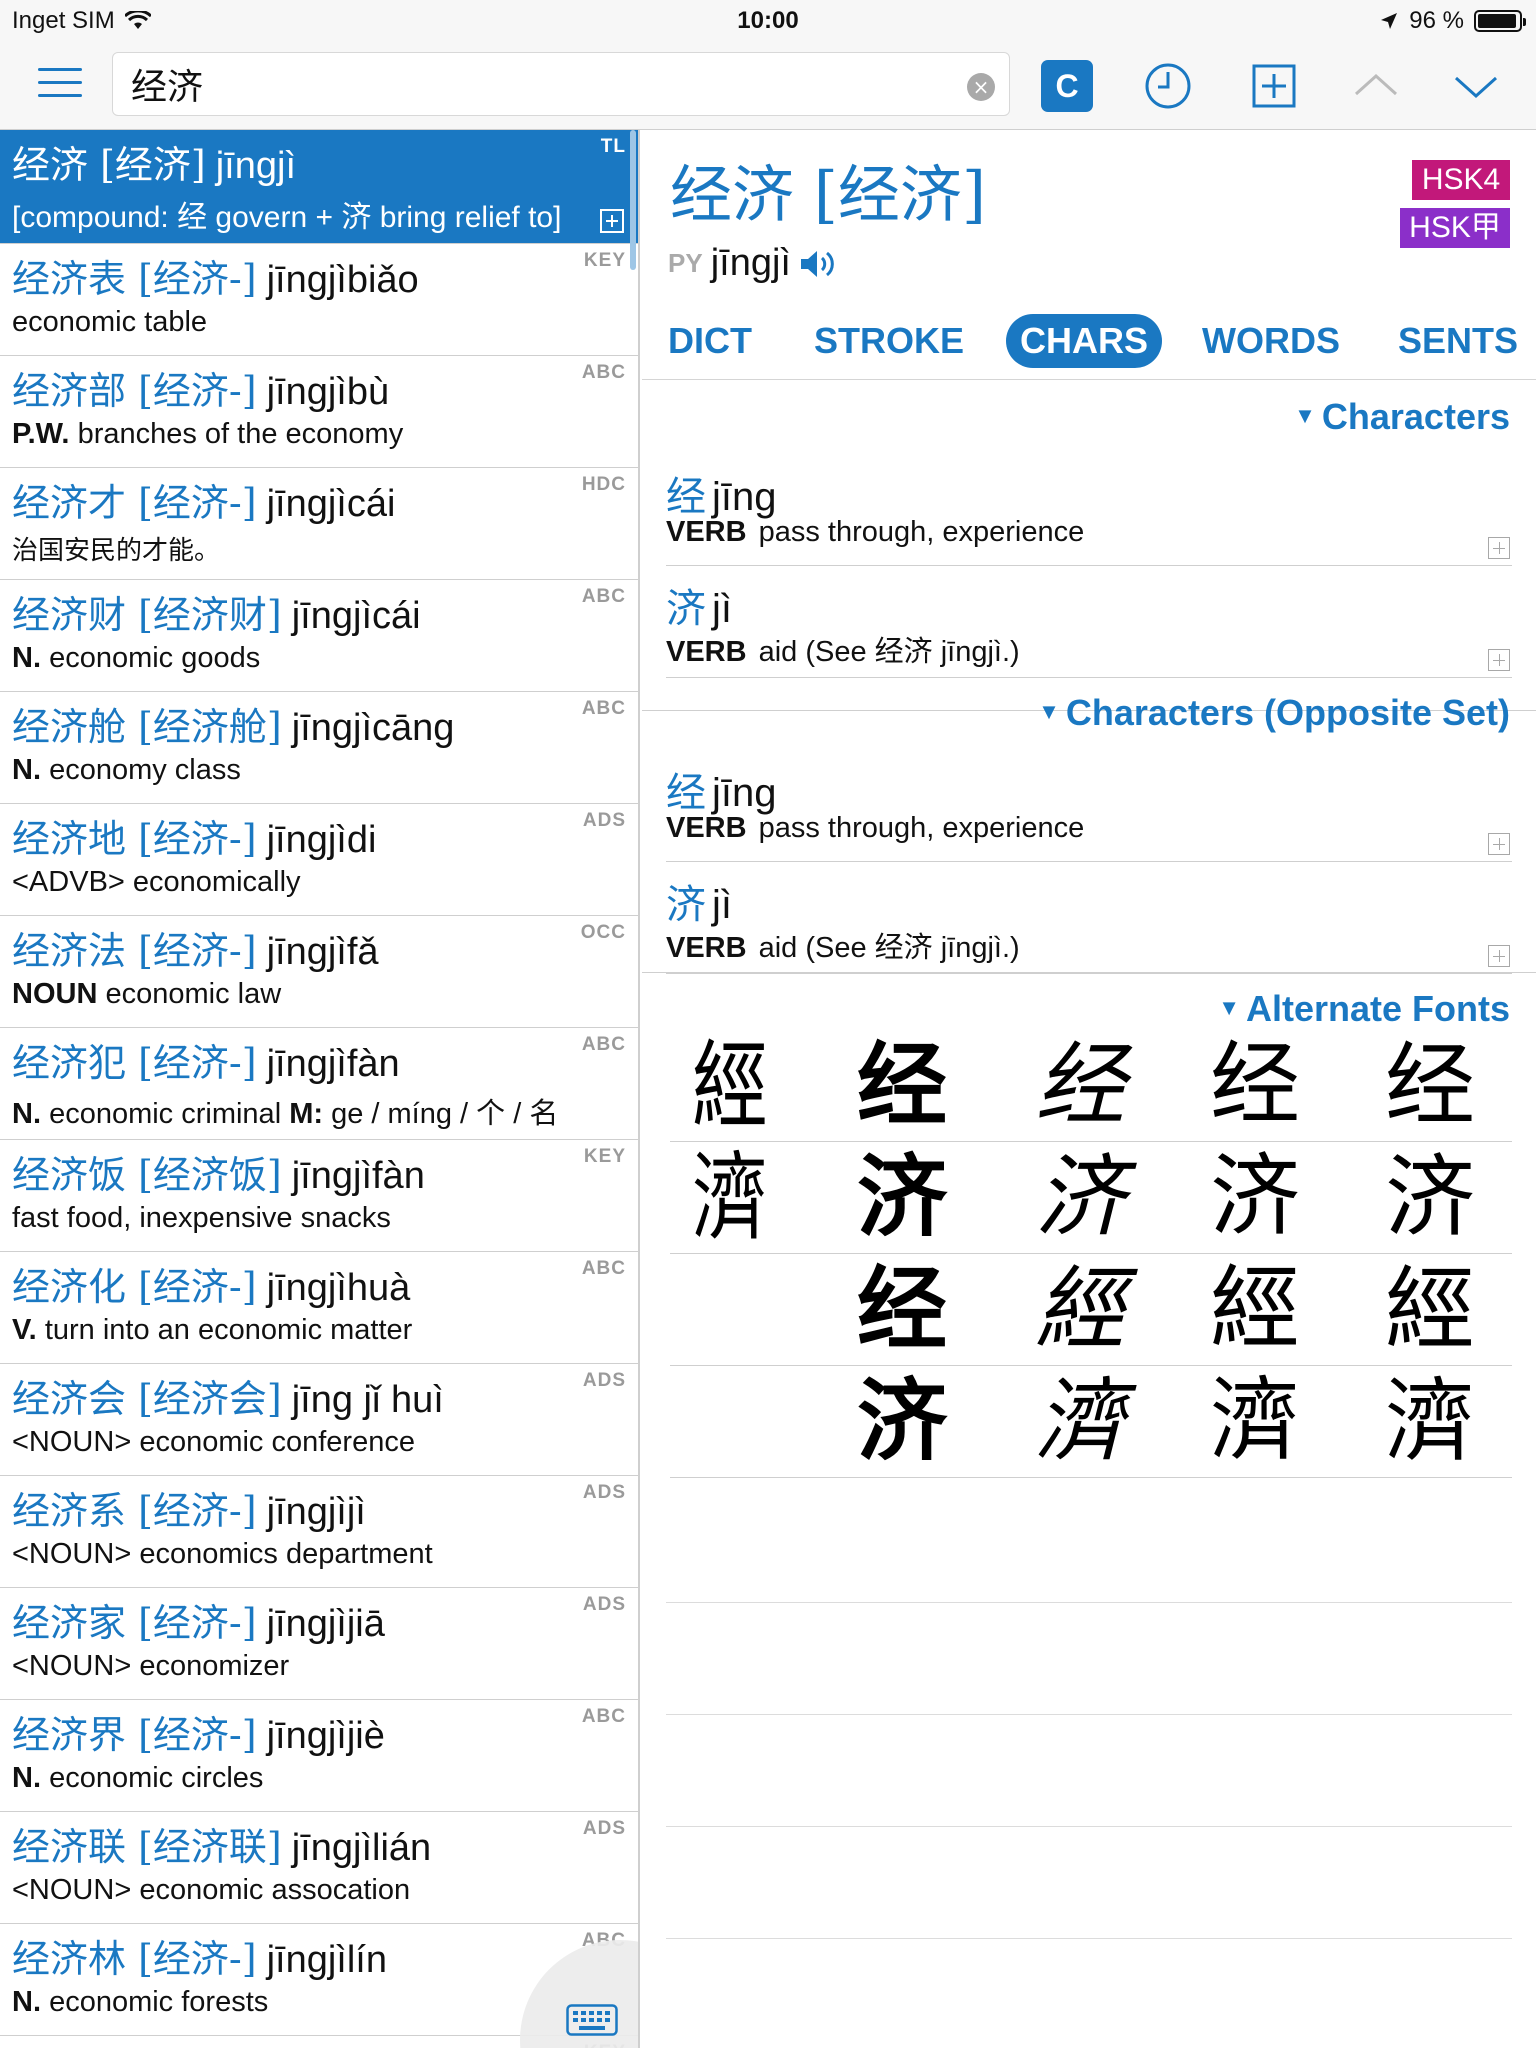  I want to click on search-input, so click(541, 84).